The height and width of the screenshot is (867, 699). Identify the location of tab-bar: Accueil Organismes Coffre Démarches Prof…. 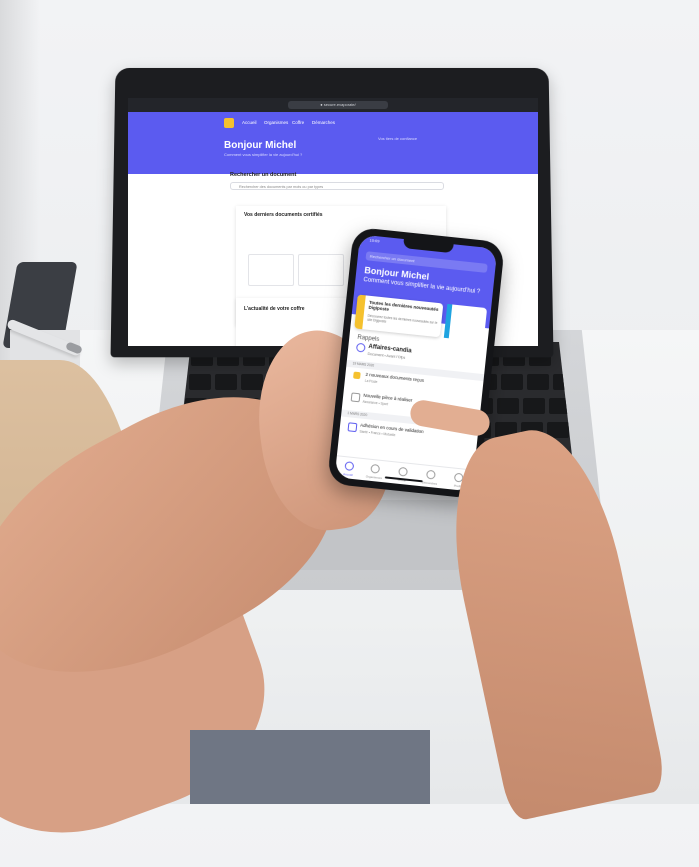
(404, 473).